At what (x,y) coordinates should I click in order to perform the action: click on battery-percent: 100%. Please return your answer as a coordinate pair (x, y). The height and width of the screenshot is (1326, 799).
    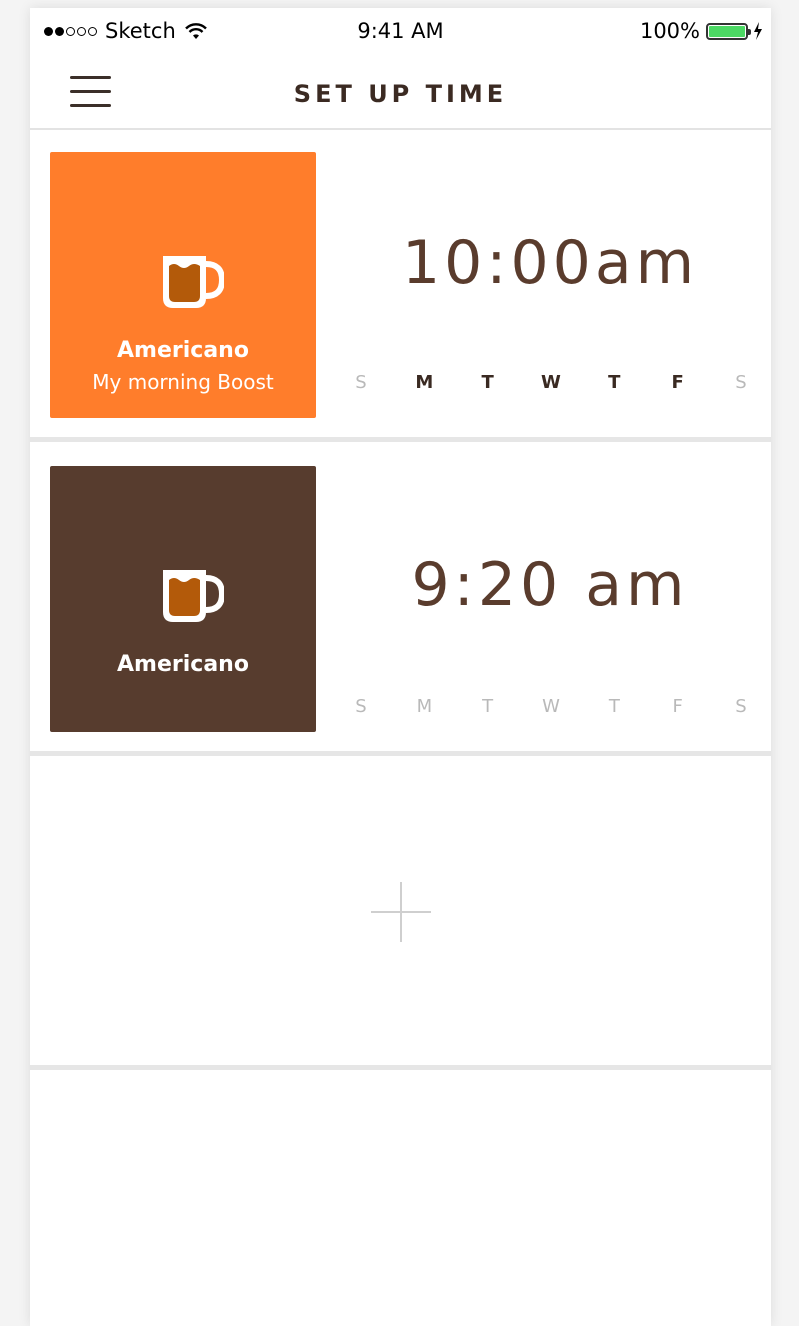
    Looking at the image, I should click on (669, 31).